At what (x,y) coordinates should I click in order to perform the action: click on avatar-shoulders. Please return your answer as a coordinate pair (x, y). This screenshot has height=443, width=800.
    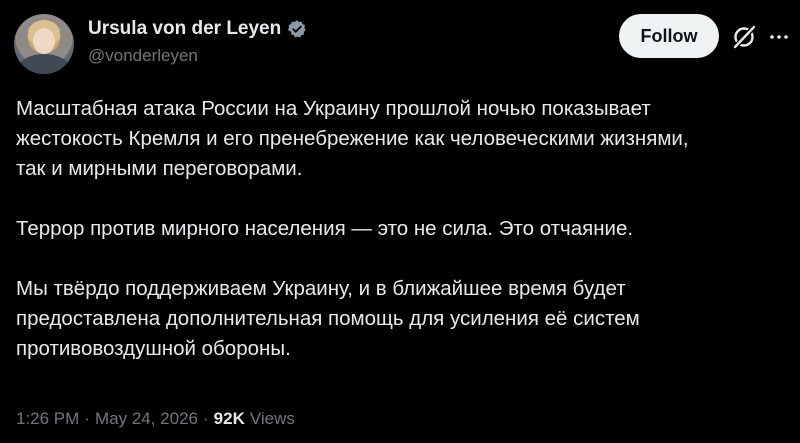
    Looking at the image, I should click on (44, 64).